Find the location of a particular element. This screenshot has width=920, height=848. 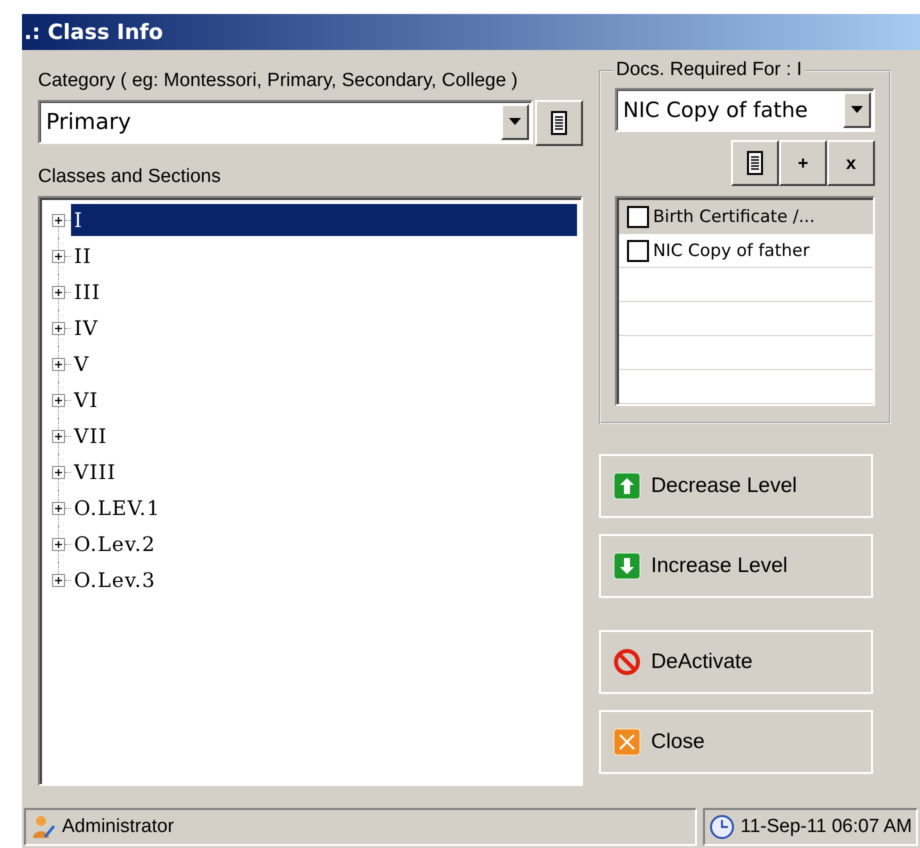

category-dropdown: Primary is located at coordinates (285, 122).